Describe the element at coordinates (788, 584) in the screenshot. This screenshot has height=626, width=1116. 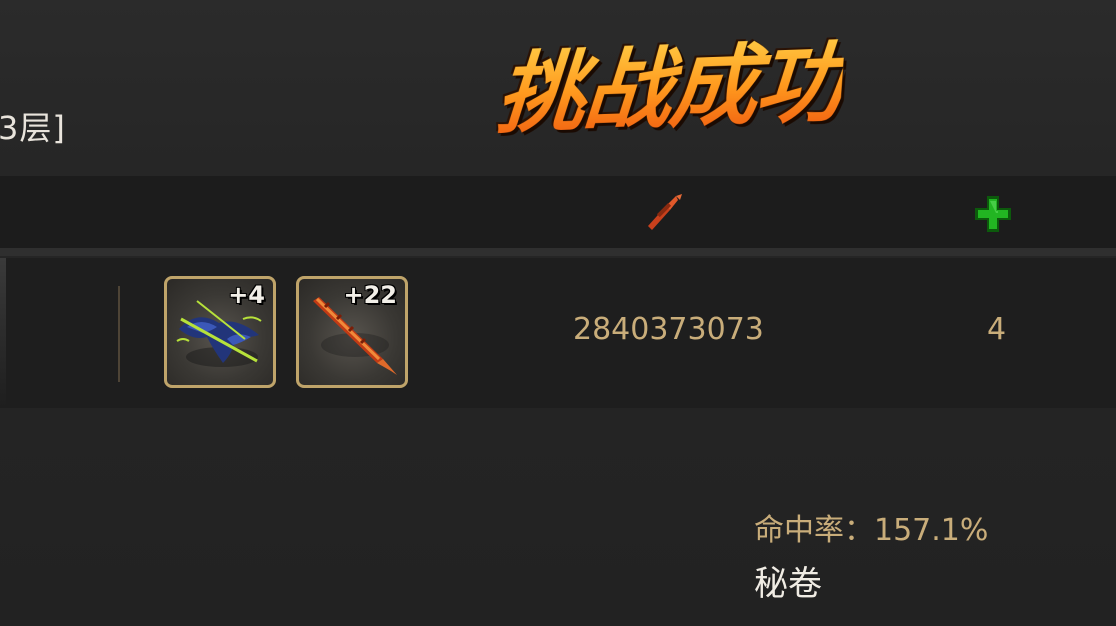
I see `secret-scroll-label: 秘卷` at that location.